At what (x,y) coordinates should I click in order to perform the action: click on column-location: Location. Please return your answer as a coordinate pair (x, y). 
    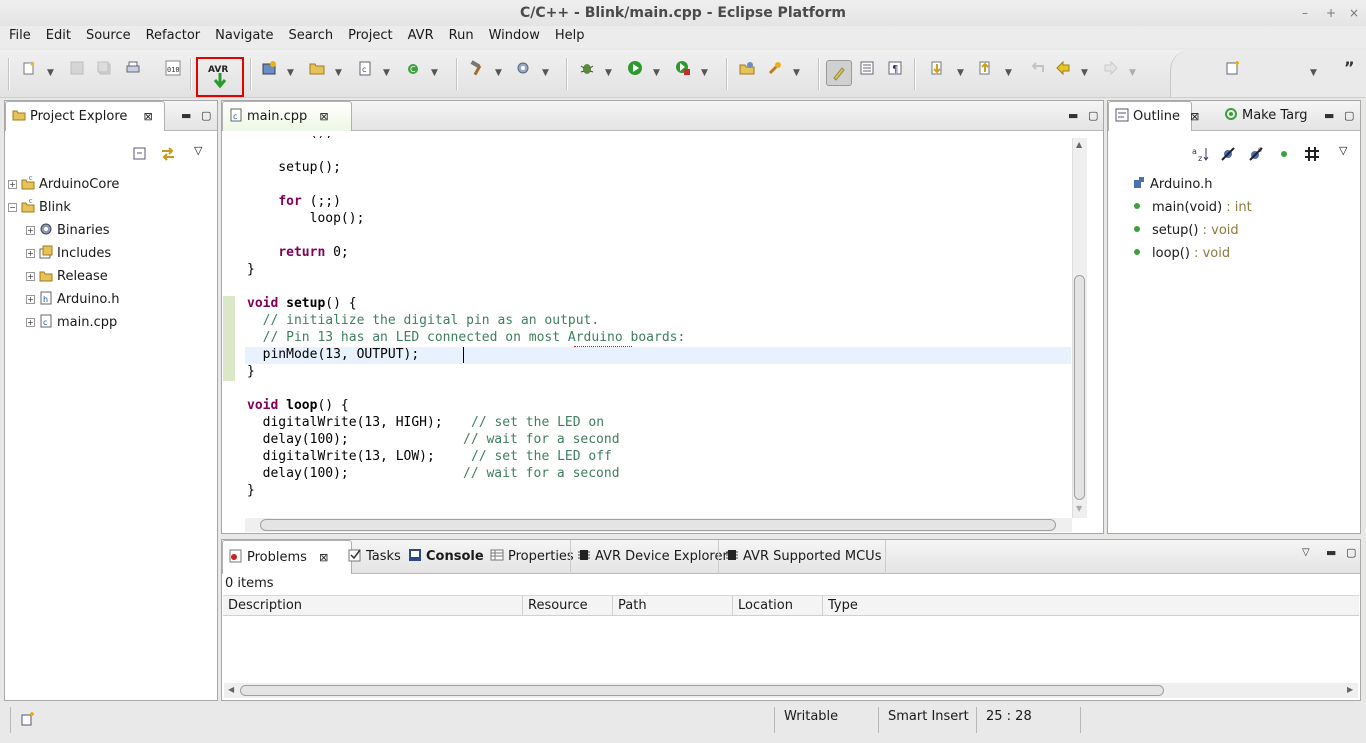
    Looking at the image, I should click on (778, 606).